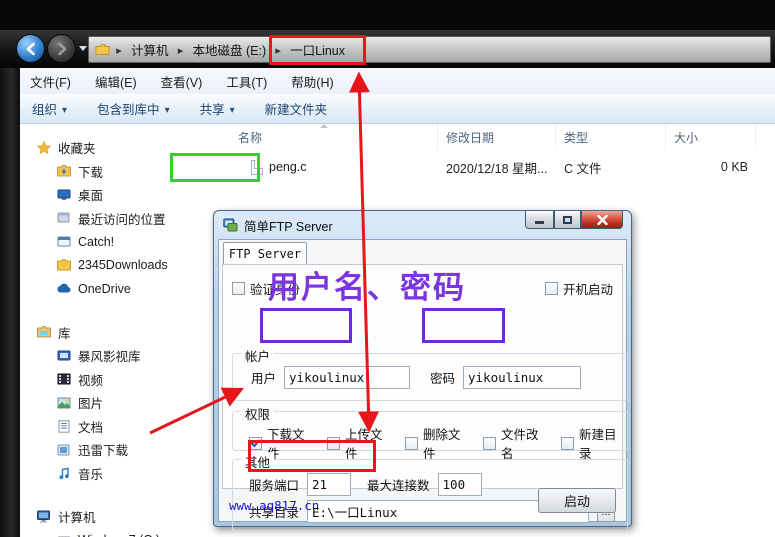 The image size is (775, 537). What do you see at coordinates (397, 109) in the screenshot?
I see `command-toolbar: 组织 包含到库中 共享 新建文件夹` at bounding box center [397, 109].